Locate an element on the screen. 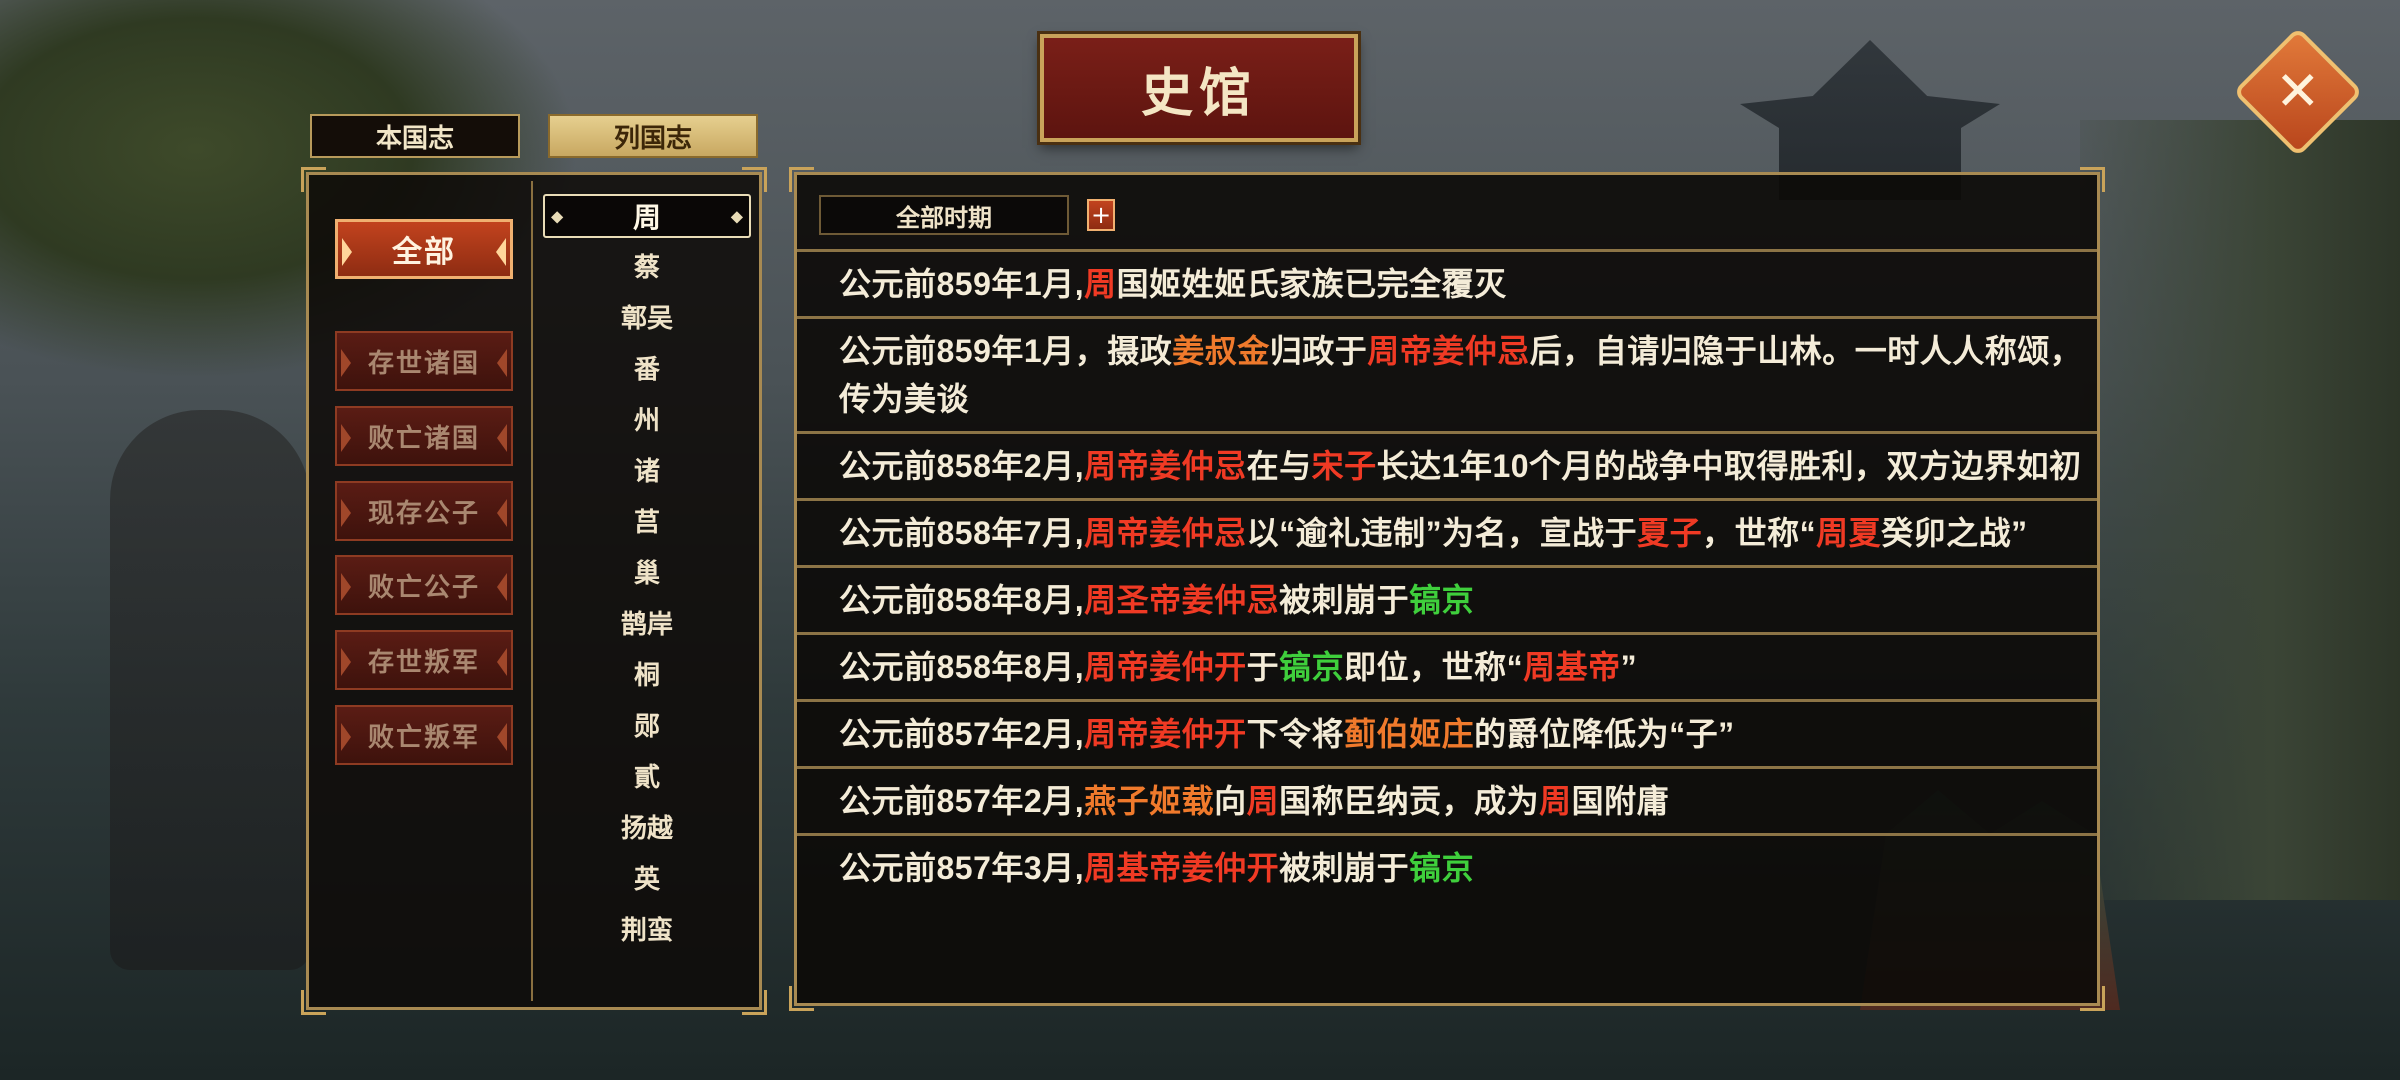 The width and height of the screenshot is (2400, 1080). state-item: 巢 is located at coordinates (647, 571).